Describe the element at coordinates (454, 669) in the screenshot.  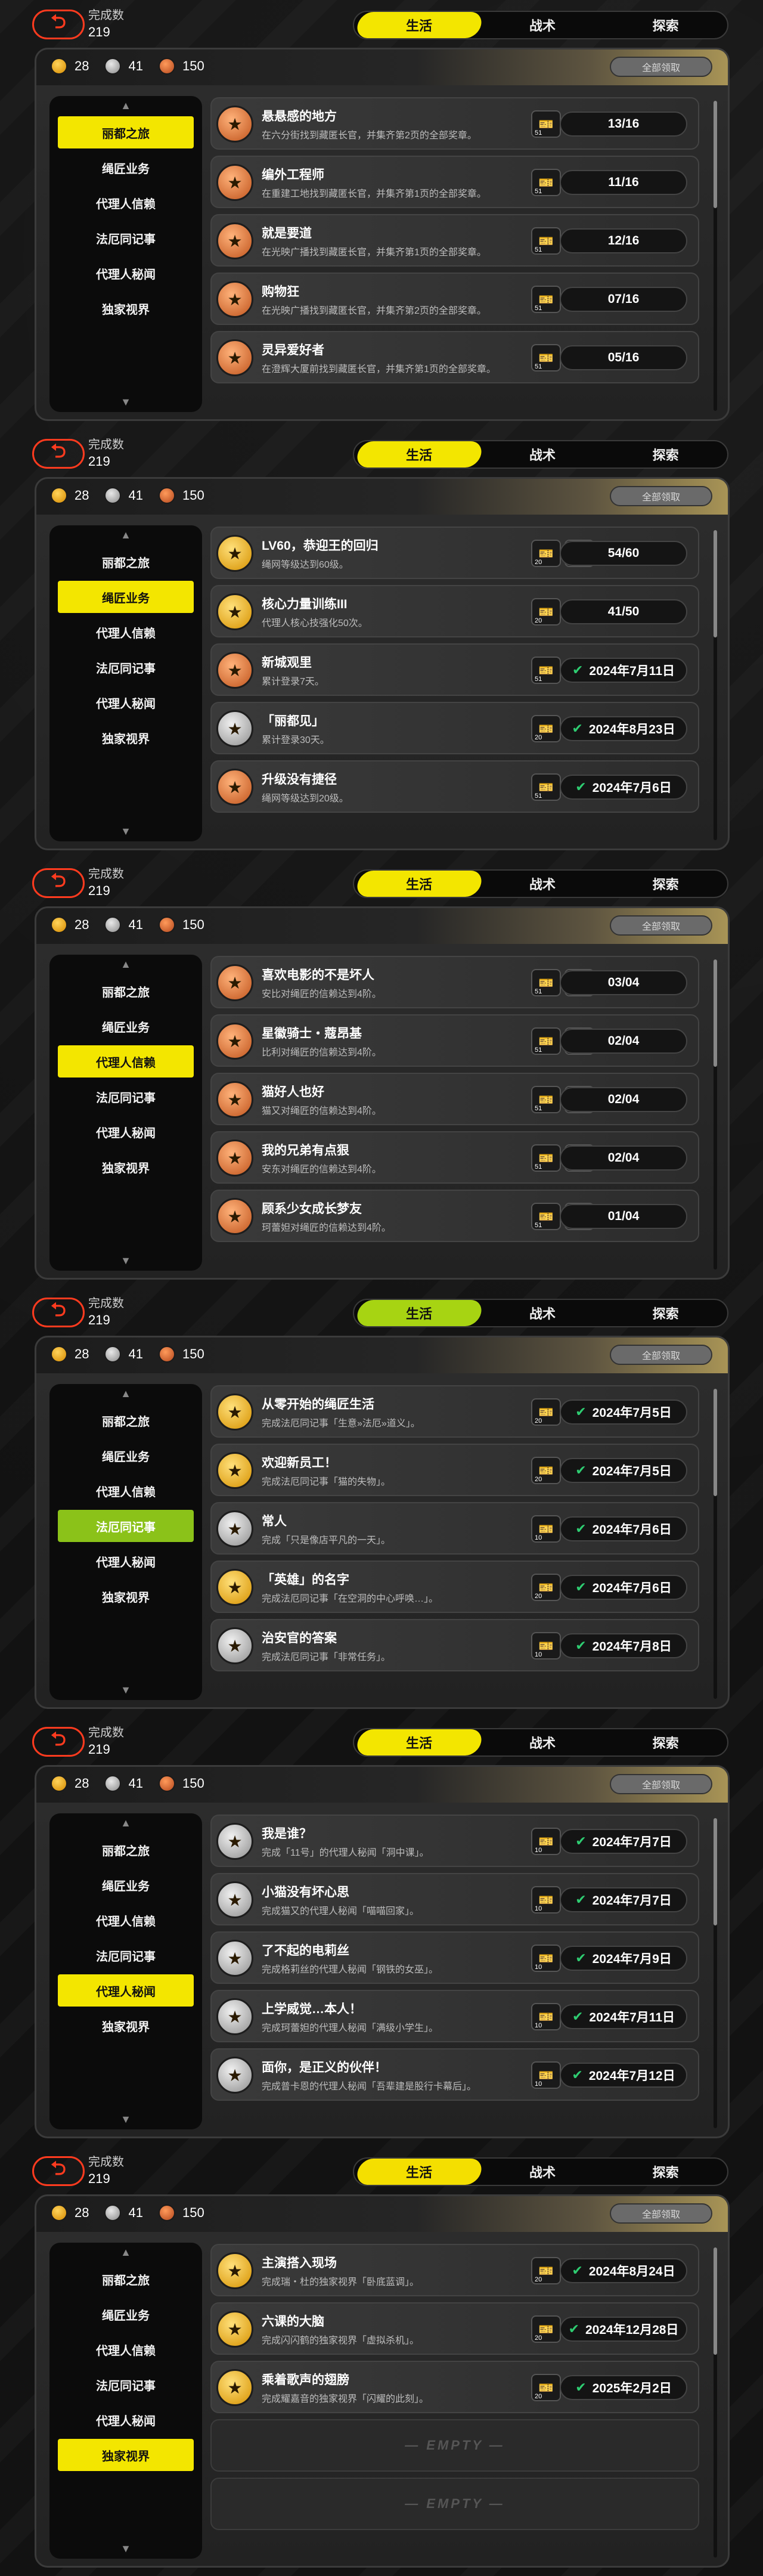
I see `task-row: ★ 新城观里 累计登录7天。 🎫 51 ✔ 2024年7月11日` at that location.